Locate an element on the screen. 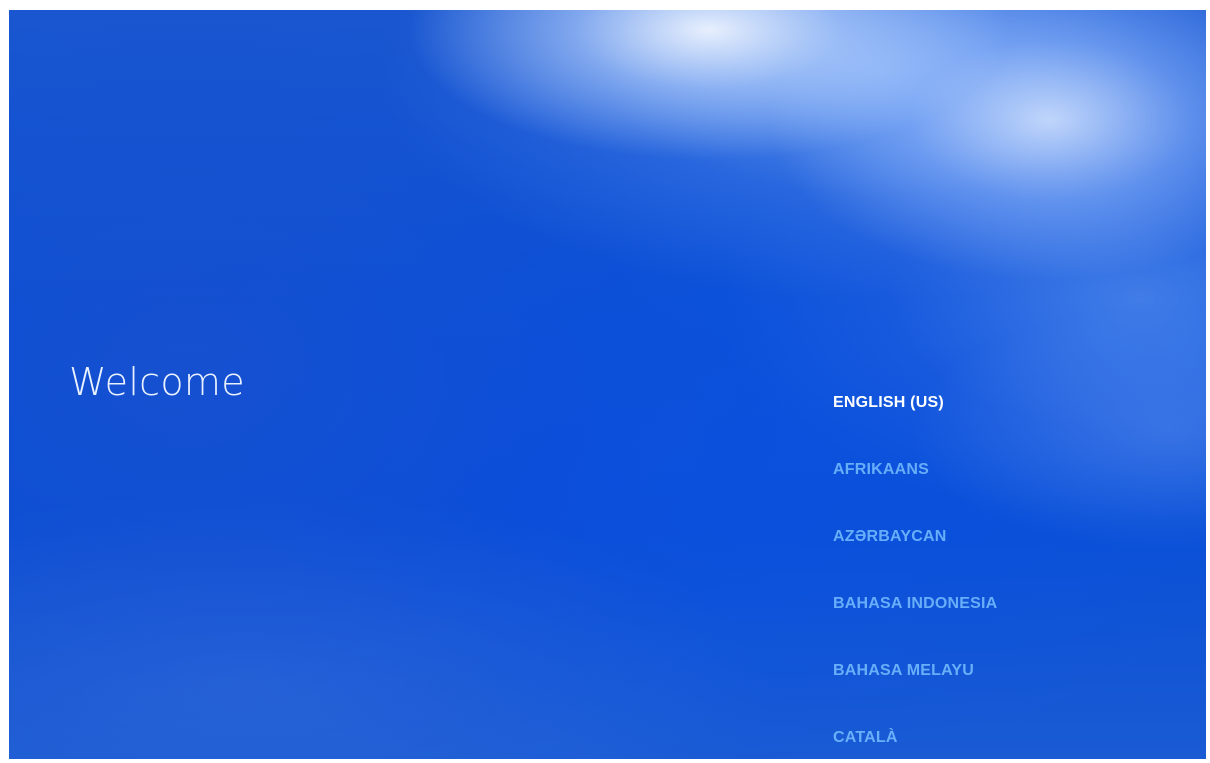 The width and height of the screenshot is (1210, 763). language-label: CATALÀ is located at coordinates (865, 737).